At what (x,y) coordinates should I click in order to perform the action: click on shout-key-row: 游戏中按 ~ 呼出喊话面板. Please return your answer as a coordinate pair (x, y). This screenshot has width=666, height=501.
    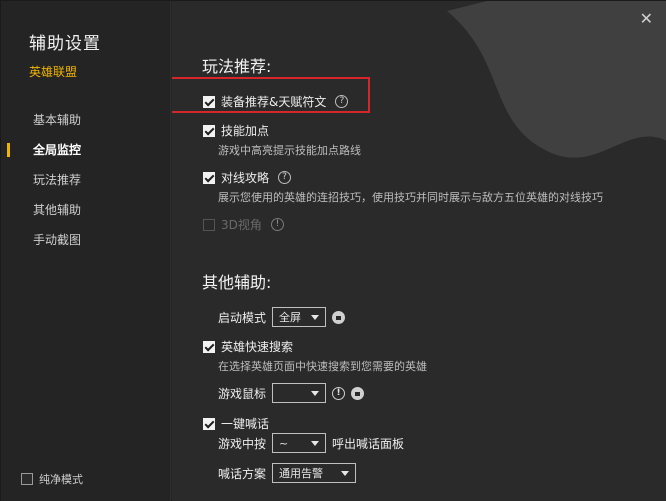
    Looking at the image, I should click on (311, 443).